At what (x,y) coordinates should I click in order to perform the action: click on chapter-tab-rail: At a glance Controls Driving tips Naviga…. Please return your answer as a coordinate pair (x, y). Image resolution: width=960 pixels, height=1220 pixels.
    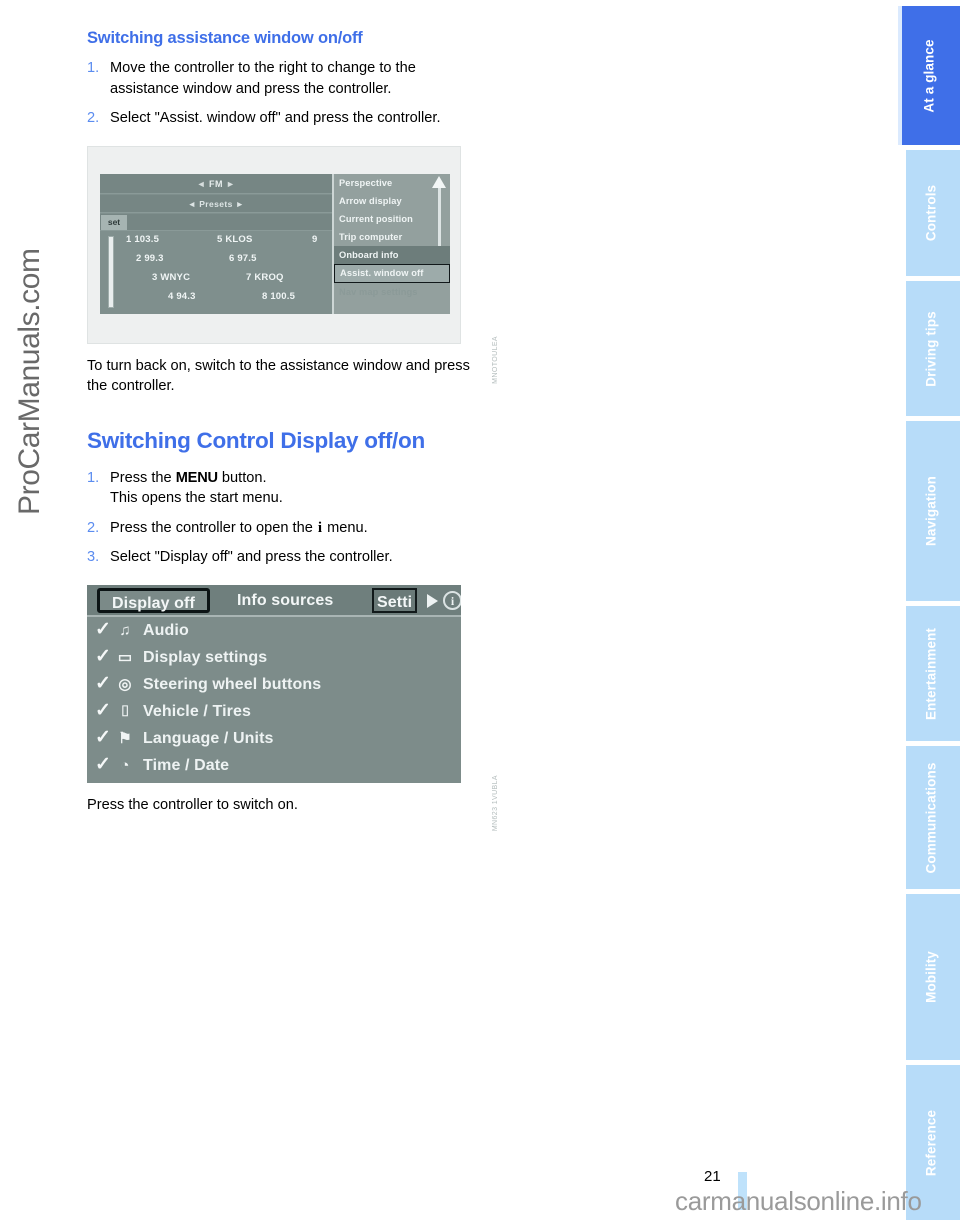
    Looking at the image, I should click on (927, 610).